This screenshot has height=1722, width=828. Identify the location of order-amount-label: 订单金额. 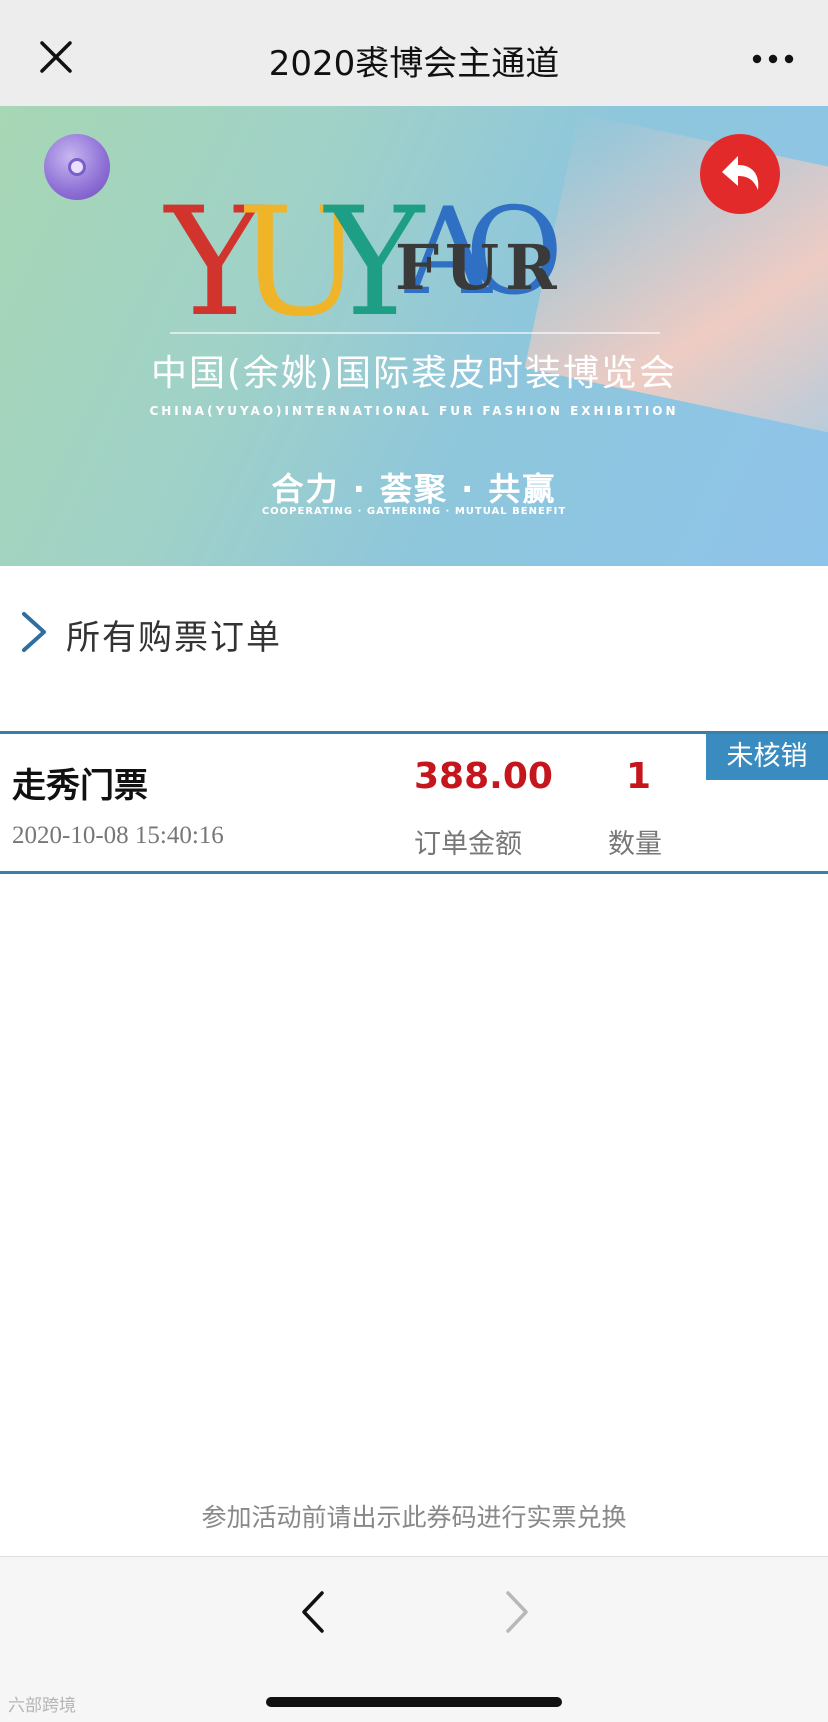
(468, 844).